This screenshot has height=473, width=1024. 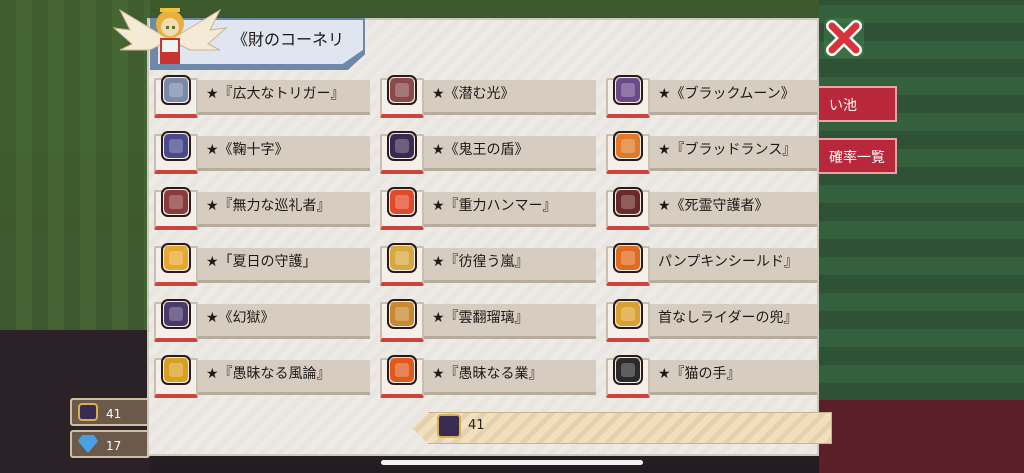 I want to click on side-tab-probability: 確率一覧, so click(x=856, y=156).